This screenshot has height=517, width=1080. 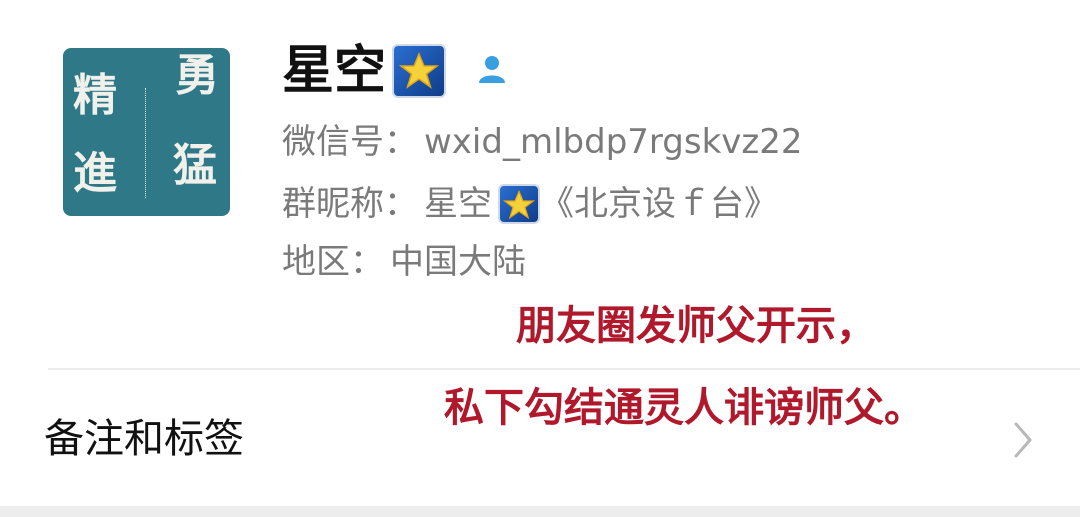 What do you see at coordinates (564, 369) in the screenshot?
I see `divider` at bounding box center [564, 369].